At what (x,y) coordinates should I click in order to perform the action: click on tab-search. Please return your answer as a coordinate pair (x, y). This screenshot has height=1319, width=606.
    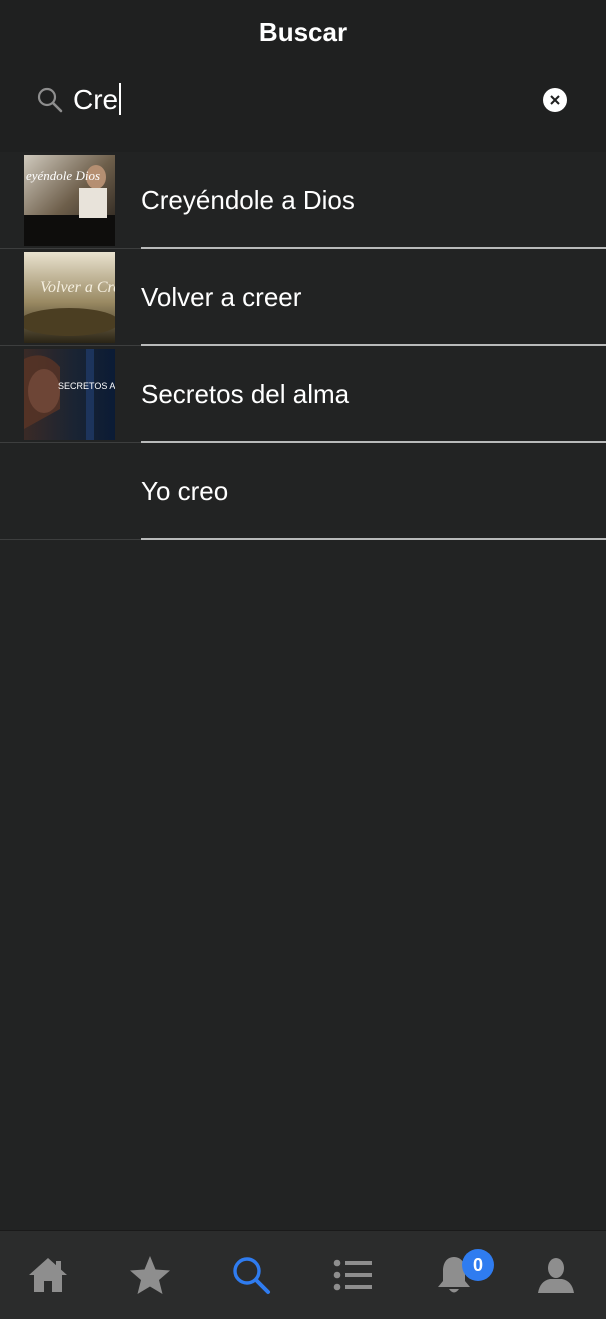
    Looking at the image, I should click on (251, 1275).